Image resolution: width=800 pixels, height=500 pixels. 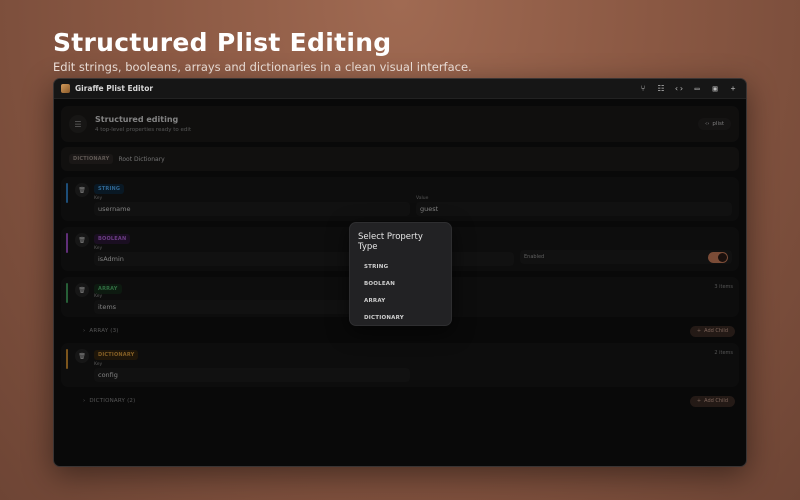 I want to click on popover-title: Select Property Type, so click(x=390, y=242).